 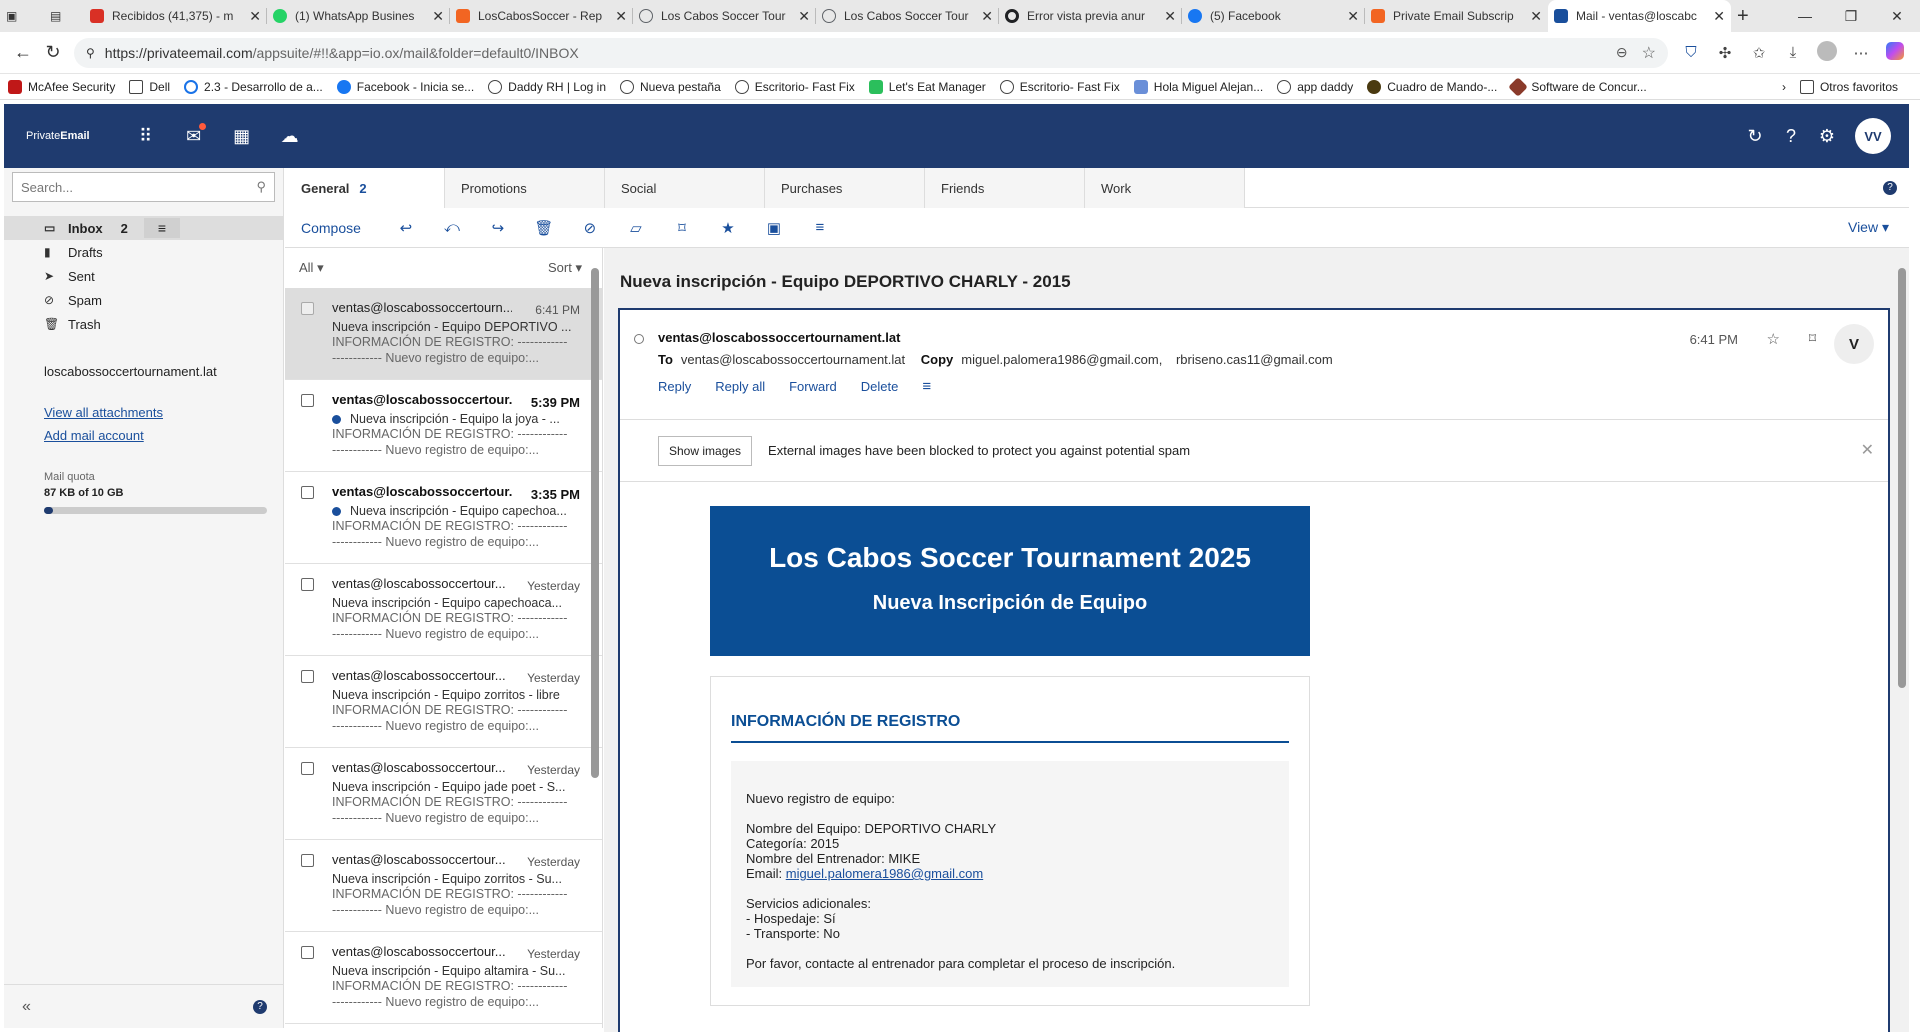 I want to click on filter-dropdown: All ▾, so click(x=311, y=268).